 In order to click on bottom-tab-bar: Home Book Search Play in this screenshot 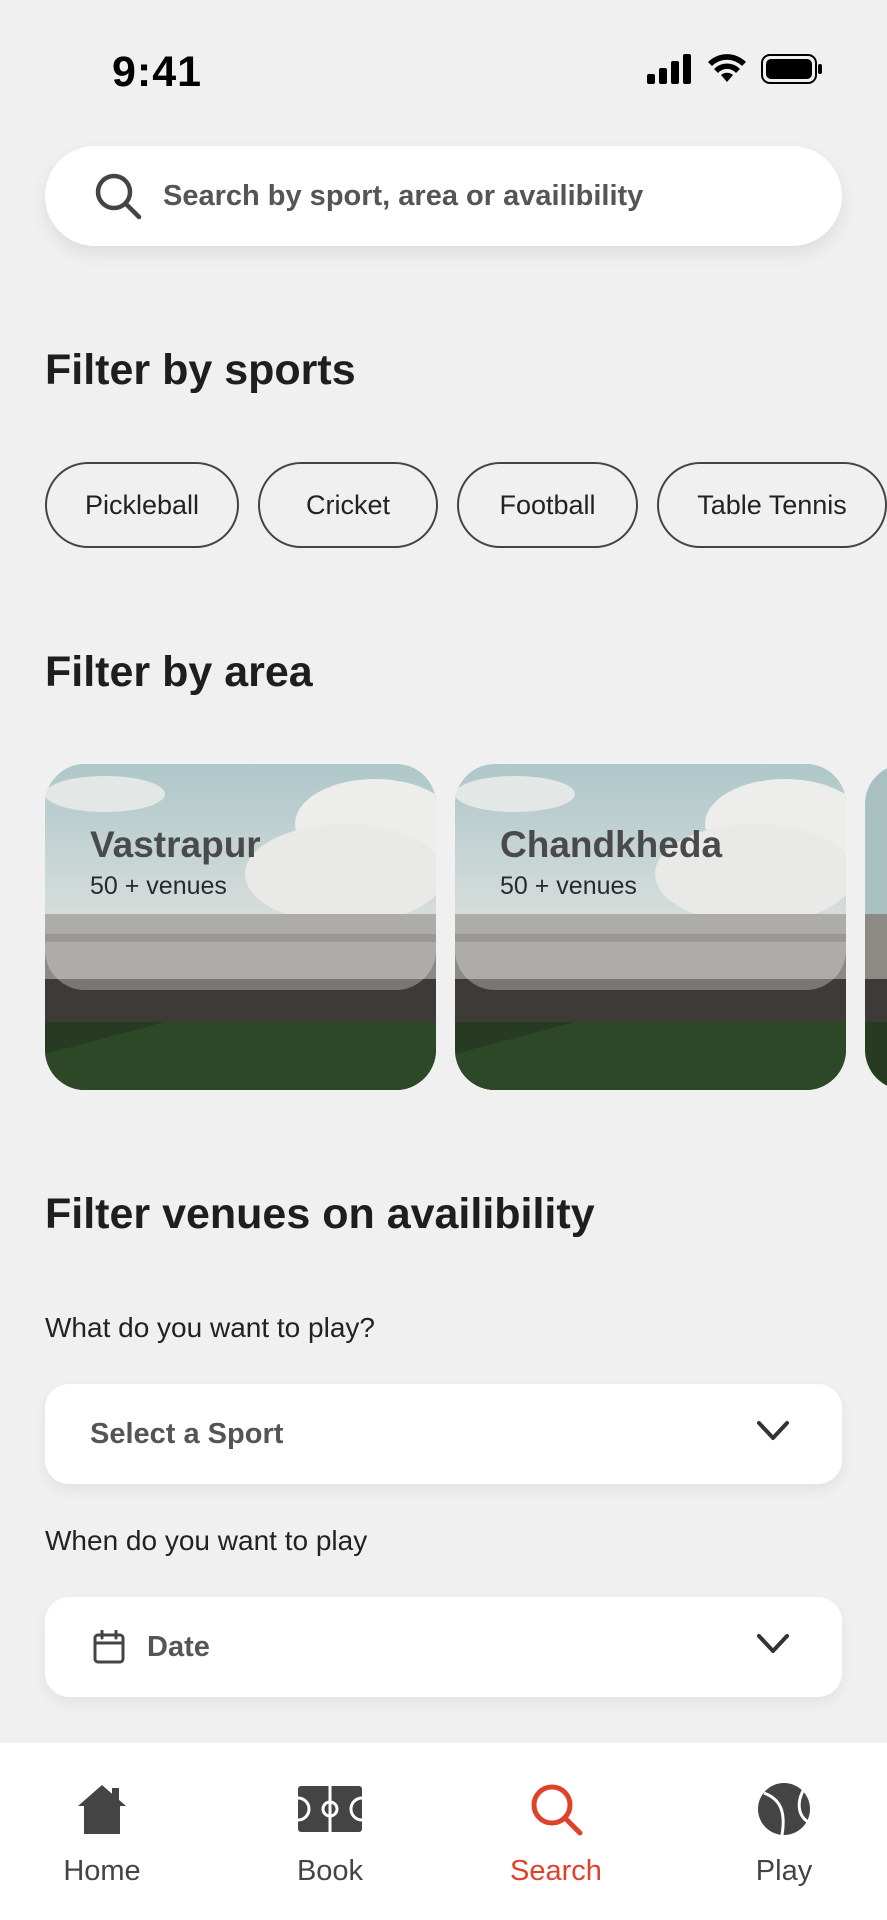, I will do `click(443, 1831)`.